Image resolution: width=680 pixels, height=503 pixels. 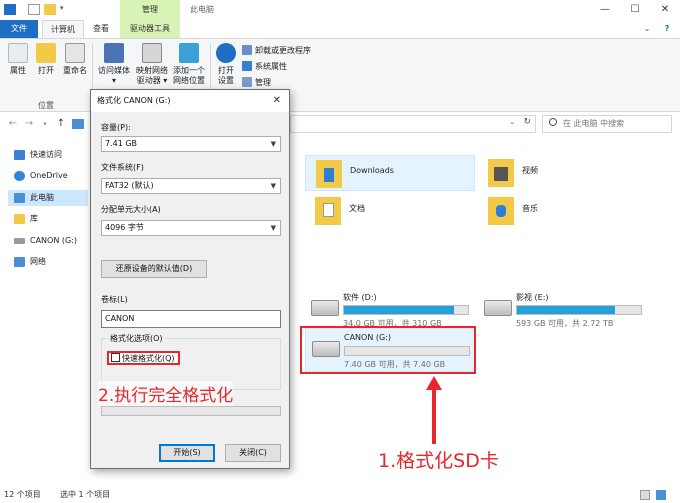 What do you see at coordinates (413, 124) in the screenshot?
I see `address-field: ⌄ ↻` at bounding box center [413, 124].